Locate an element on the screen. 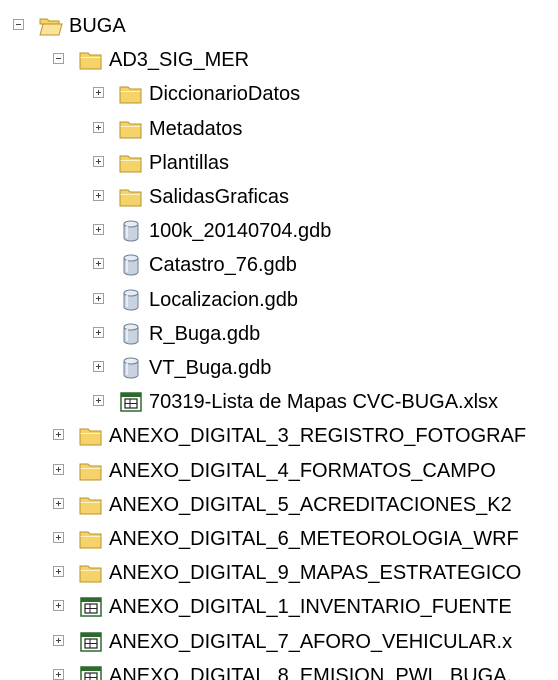 Image resolution: width=558 pixels, height=680 pixels. tree-row: ANEXO_DIGITAL_8_EMISION_PWL_BUGA. is located at coordinates (279, 669).